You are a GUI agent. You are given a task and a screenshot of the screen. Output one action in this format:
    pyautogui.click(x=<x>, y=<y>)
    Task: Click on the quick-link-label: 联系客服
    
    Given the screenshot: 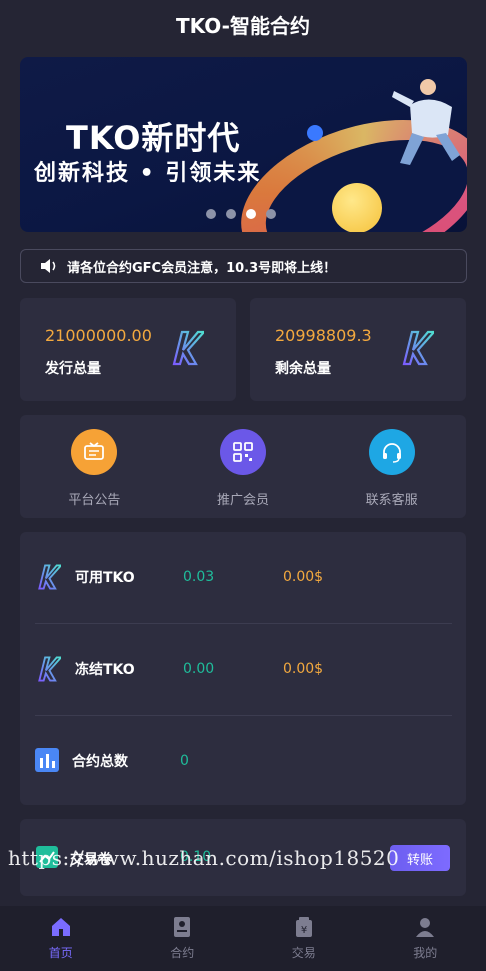 What is the action you would take?
    pyautogui.click(x=391, y=500)
    